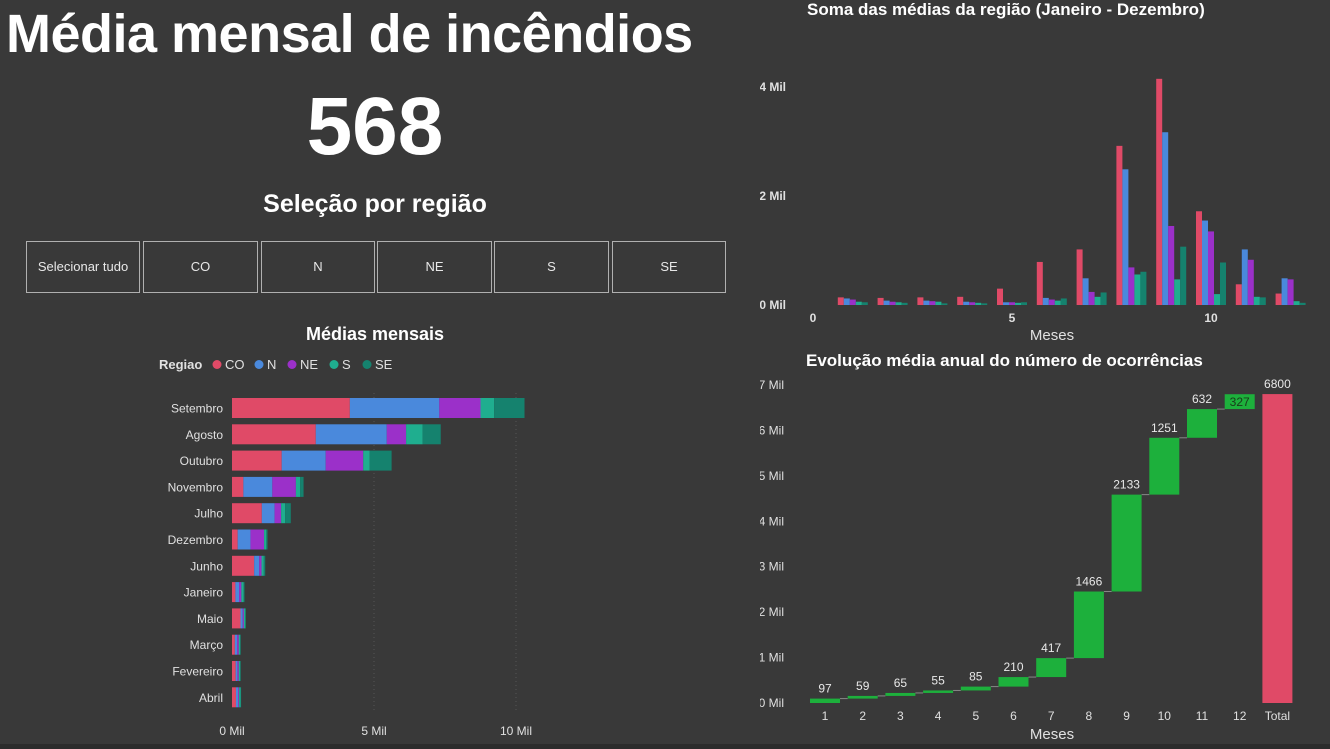 This screenshot has width=1330, height=749. Describe the element at coordinates (292, 364) in the screenshot. I see `legend-marker-ne` at that location.